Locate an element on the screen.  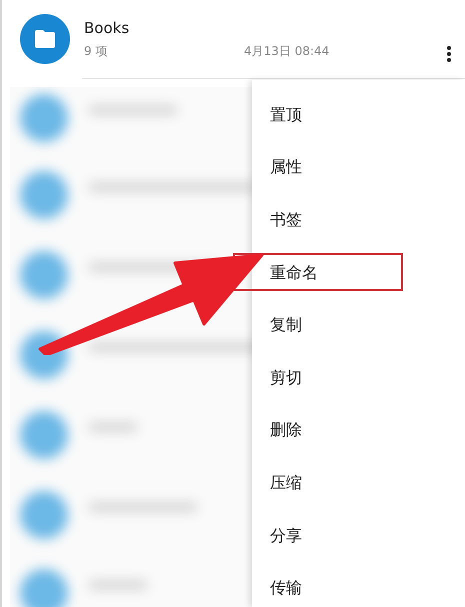
modified-date: 4月13日 08:44 is located at coordinates (287, 51).